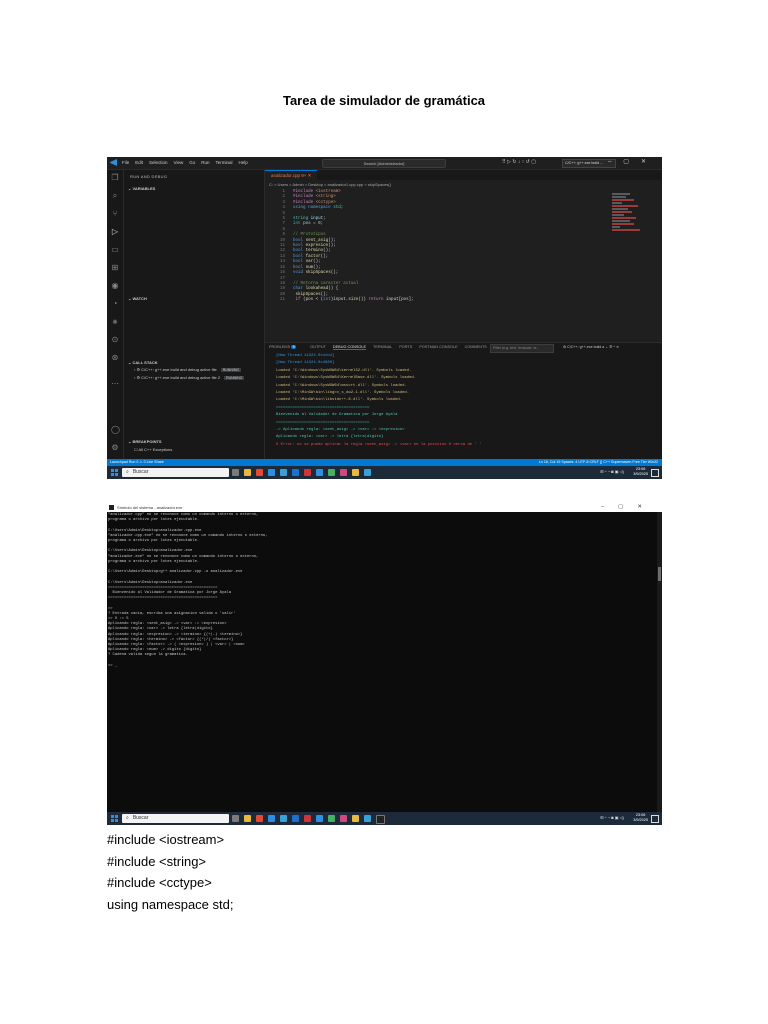 The width and height of the screenshot is (768, 1024). I want to click on scrollbar-thumb, so click(659, 574).